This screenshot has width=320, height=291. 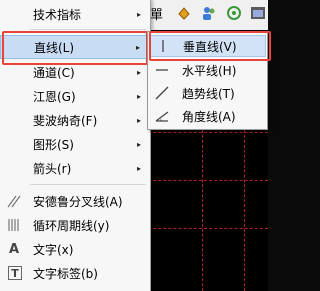 I want to click on submenu-item-angle-line: 角度线(A), so click(x=208, y=116).